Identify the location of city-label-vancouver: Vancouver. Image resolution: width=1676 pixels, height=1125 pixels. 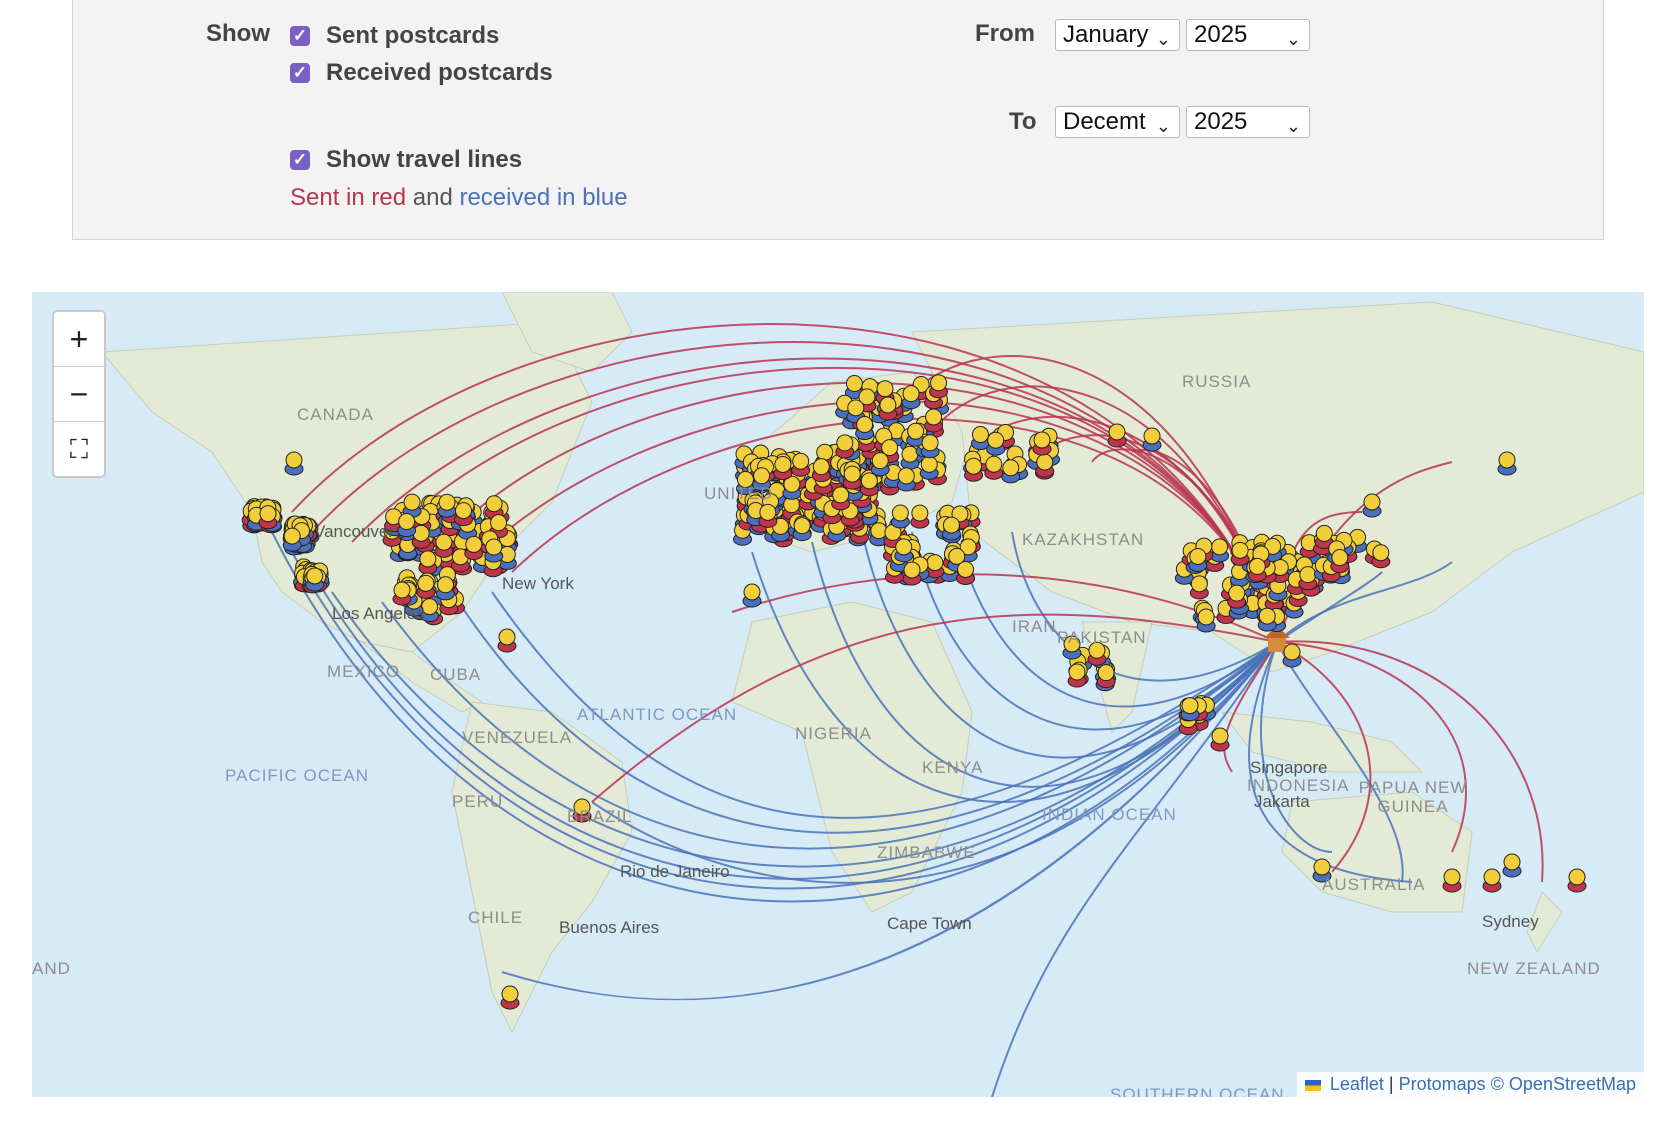
(354, 532).